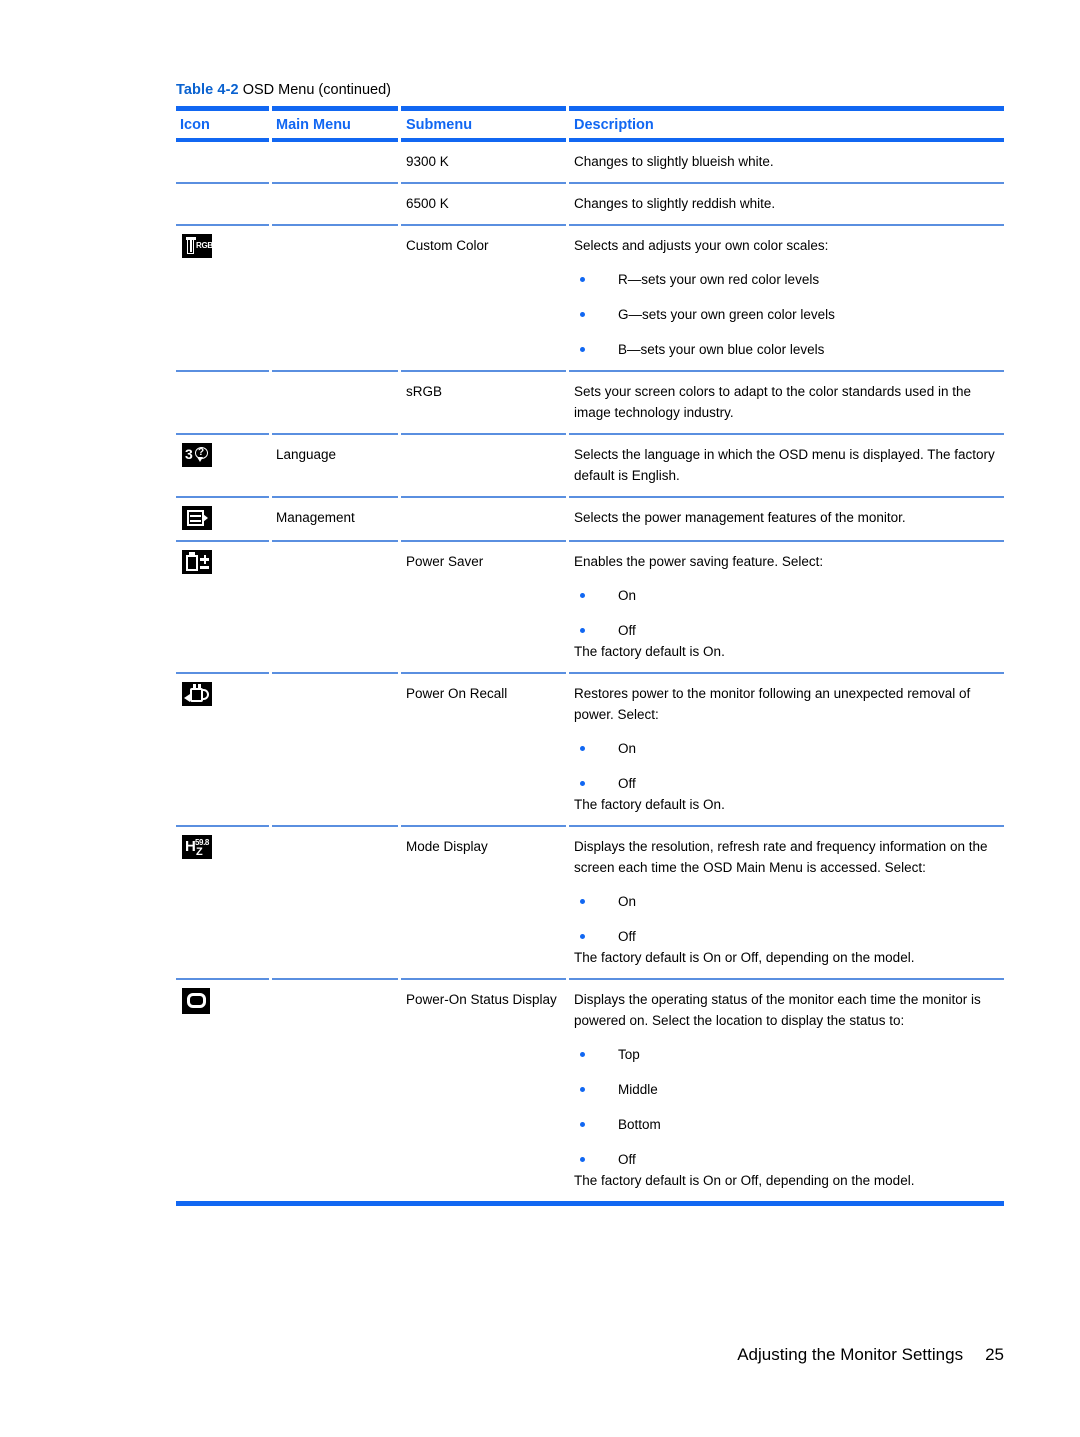 This screenshot has height=1437, width=1080. I want to click on rgb-icon-label: RGB, so click(204, 245).